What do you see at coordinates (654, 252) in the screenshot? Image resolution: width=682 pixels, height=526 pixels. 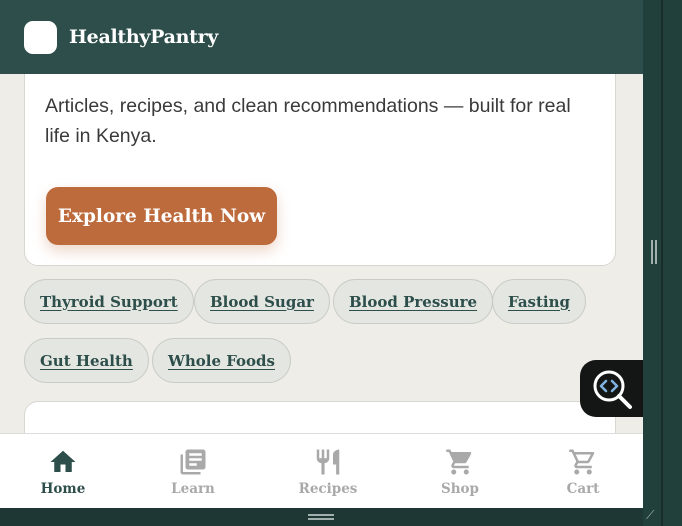 I see `resize-handle` at bounding box center [654, 252].